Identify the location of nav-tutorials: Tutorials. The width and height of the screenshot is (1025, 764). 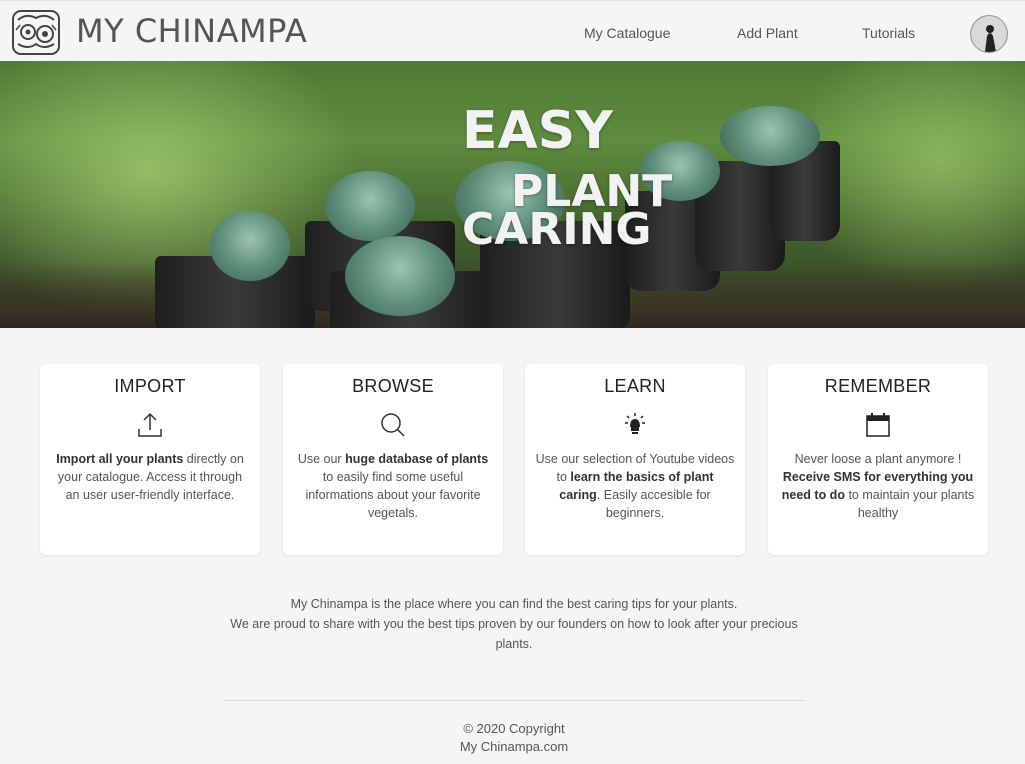
(888, 33).